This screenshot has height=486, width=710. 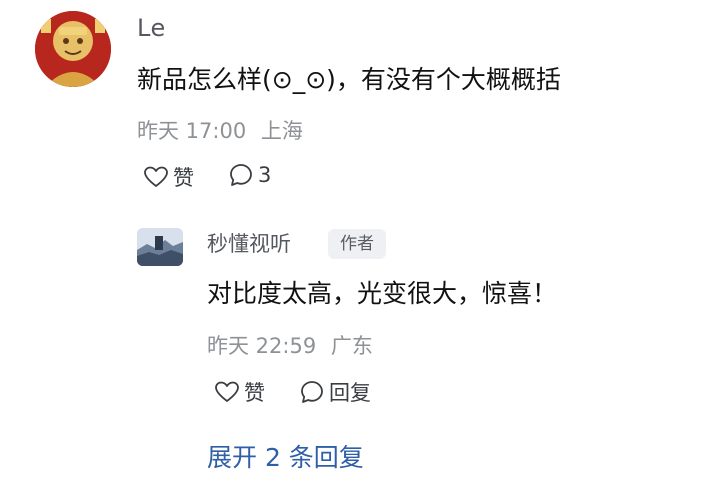 I want to click on reply-like-label: 赞, so click(x=254, y=393).